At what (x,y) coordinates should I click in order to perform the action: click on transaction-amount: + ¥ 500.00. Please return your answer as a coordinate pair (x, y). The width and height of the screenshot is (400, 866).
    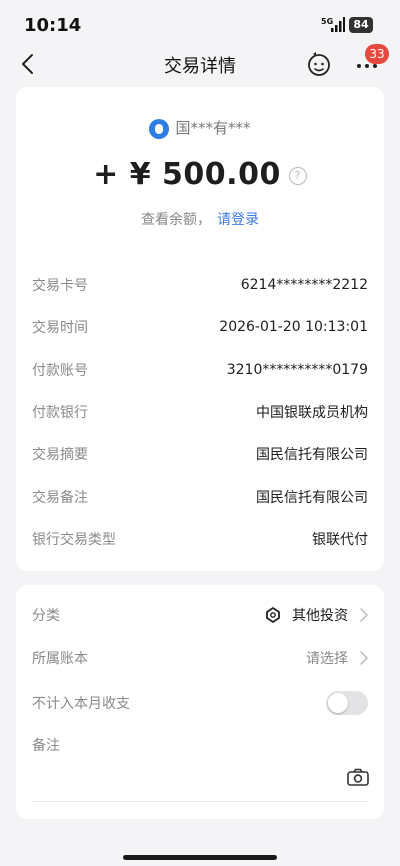
    Looking at the image, I should click on (187, 174).